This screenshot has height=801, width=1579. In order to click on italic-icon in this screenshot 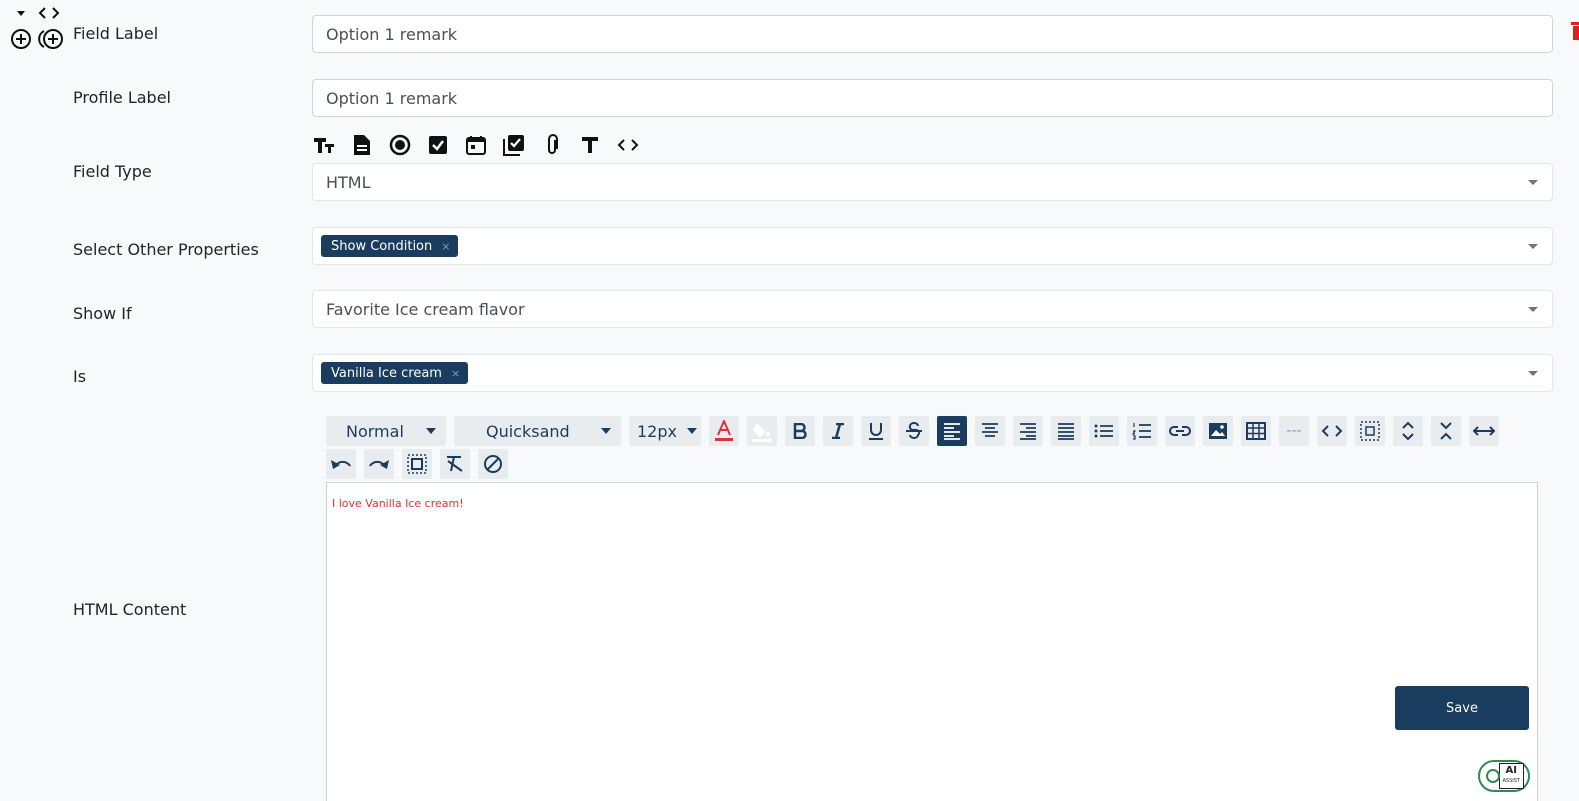, I will do `click(838, 431)`.